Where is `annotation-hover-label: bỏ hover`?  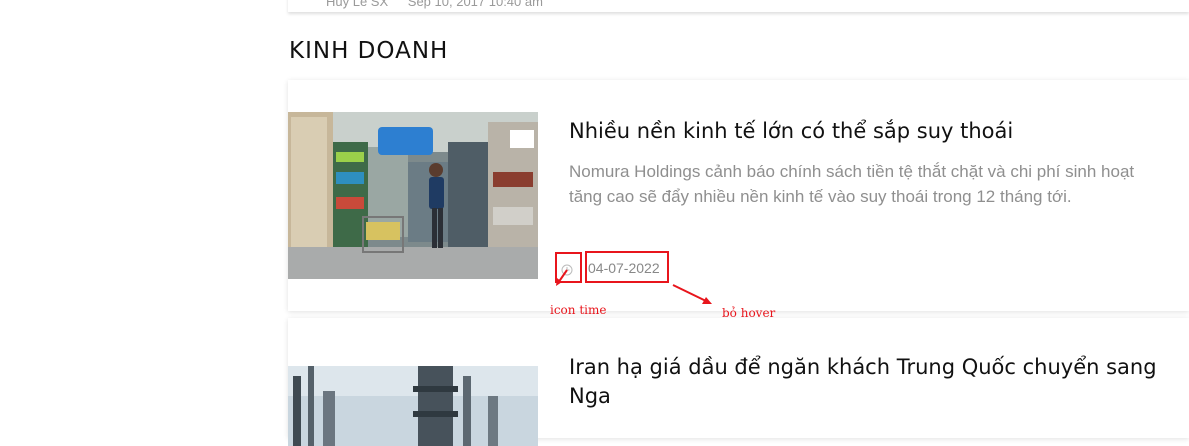 annotation-hover-label: bỏ hover is located at coordinates (749, 313).